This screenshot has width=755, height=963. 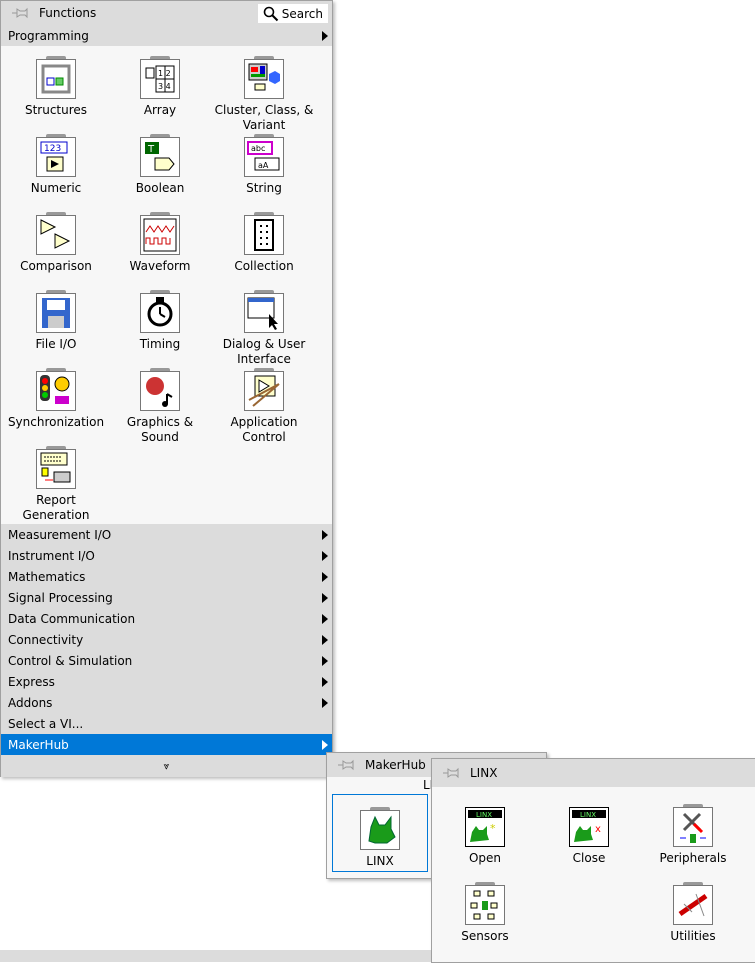 What do you see at coordinates (166, 639) in the screenshot?
I see `category-item: Connectivity` at bounding box center [166, 639].